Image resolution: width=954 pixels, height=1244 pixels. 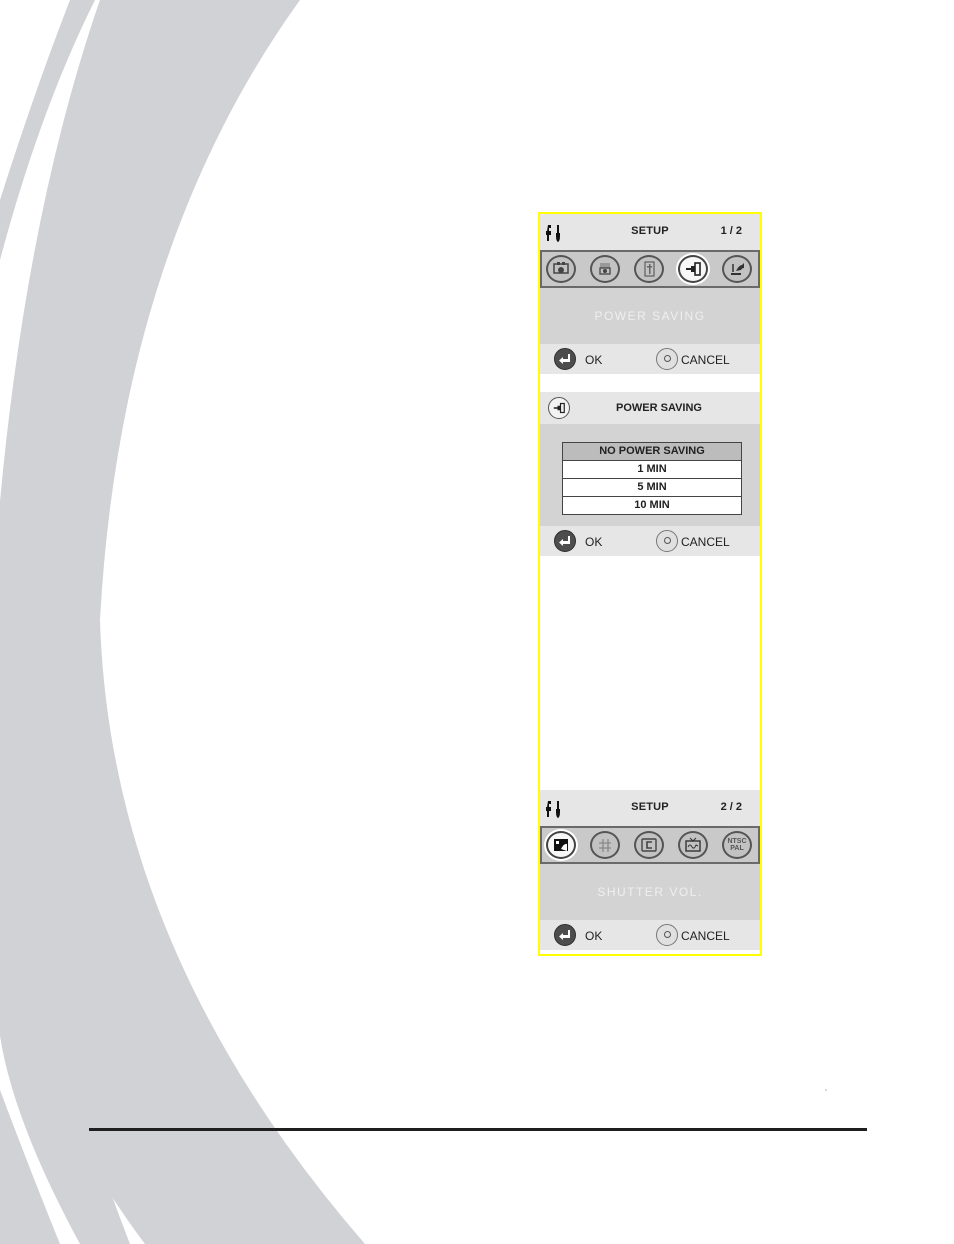 I want to click on button-bar-1: OK CANCEL, so click(x=650, y=359).